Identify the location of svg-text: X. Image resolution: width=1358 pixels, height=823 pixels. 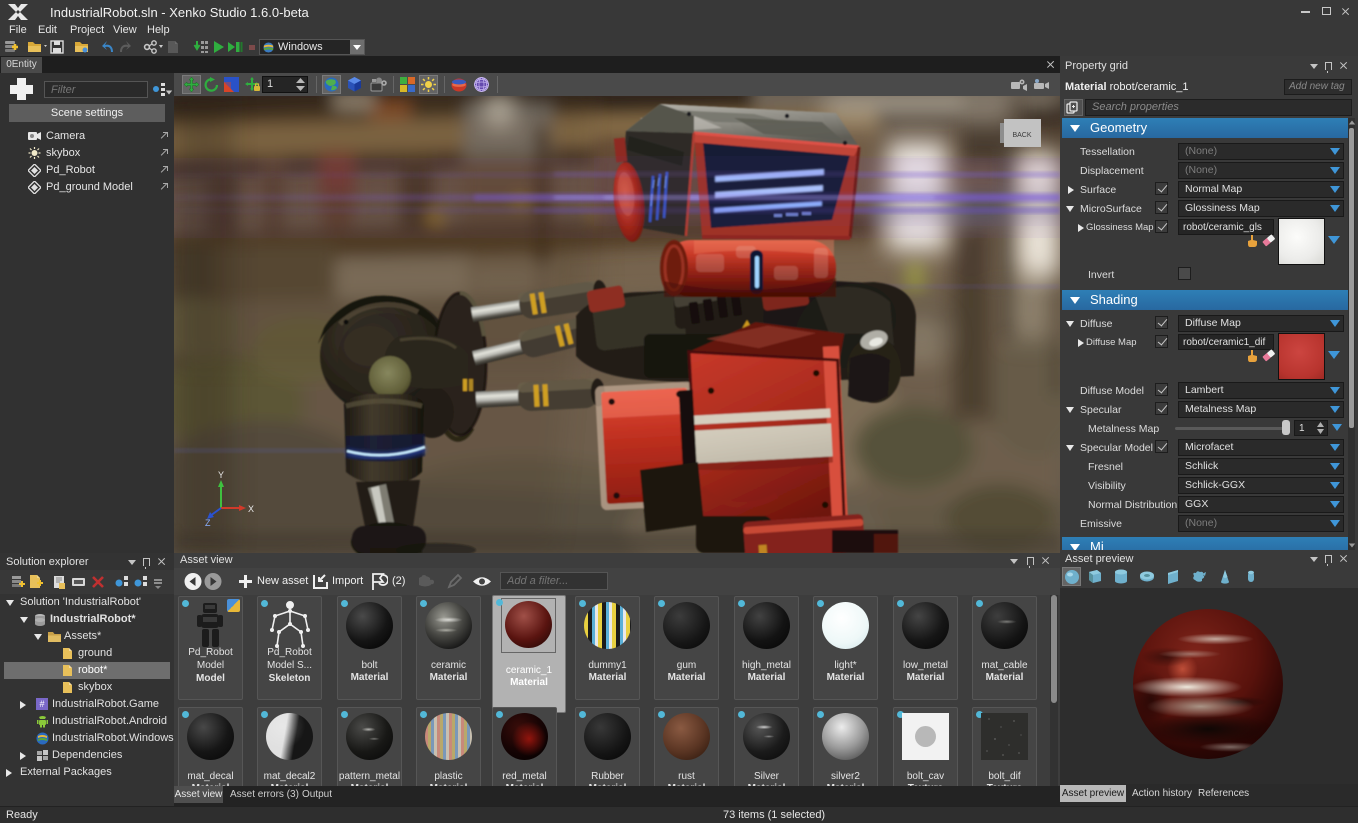
(251, 509).